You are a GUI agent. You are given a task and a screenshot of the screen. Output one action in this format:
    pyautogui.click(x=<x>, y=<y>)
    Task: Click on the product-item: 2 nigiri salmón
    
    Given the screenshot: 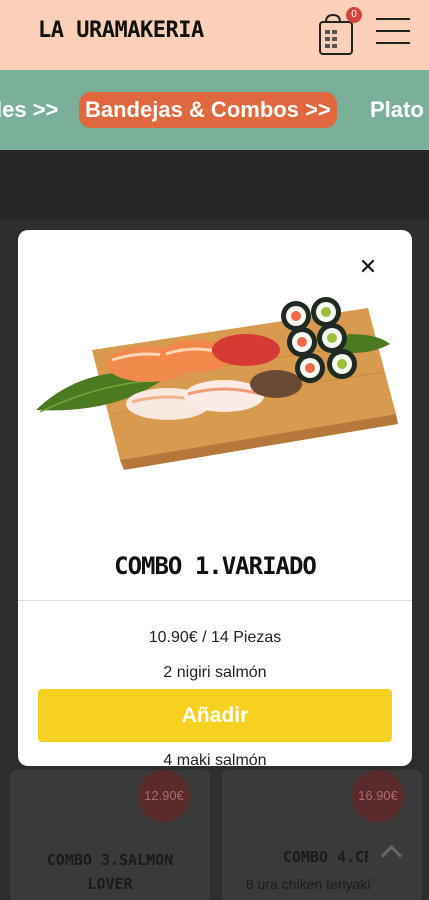 What is the action you would take?
    pyautogui.click(x=215, y=672)
    